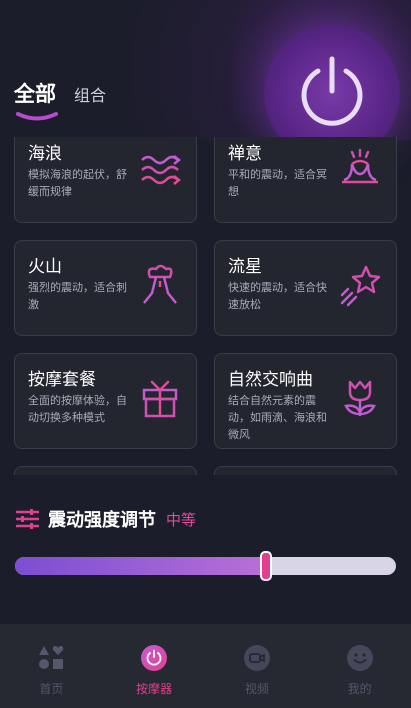 The width and height of the screenshot is (411, 708). I want to click on mode-card-title: 自然交响曲, so click(270, 380).